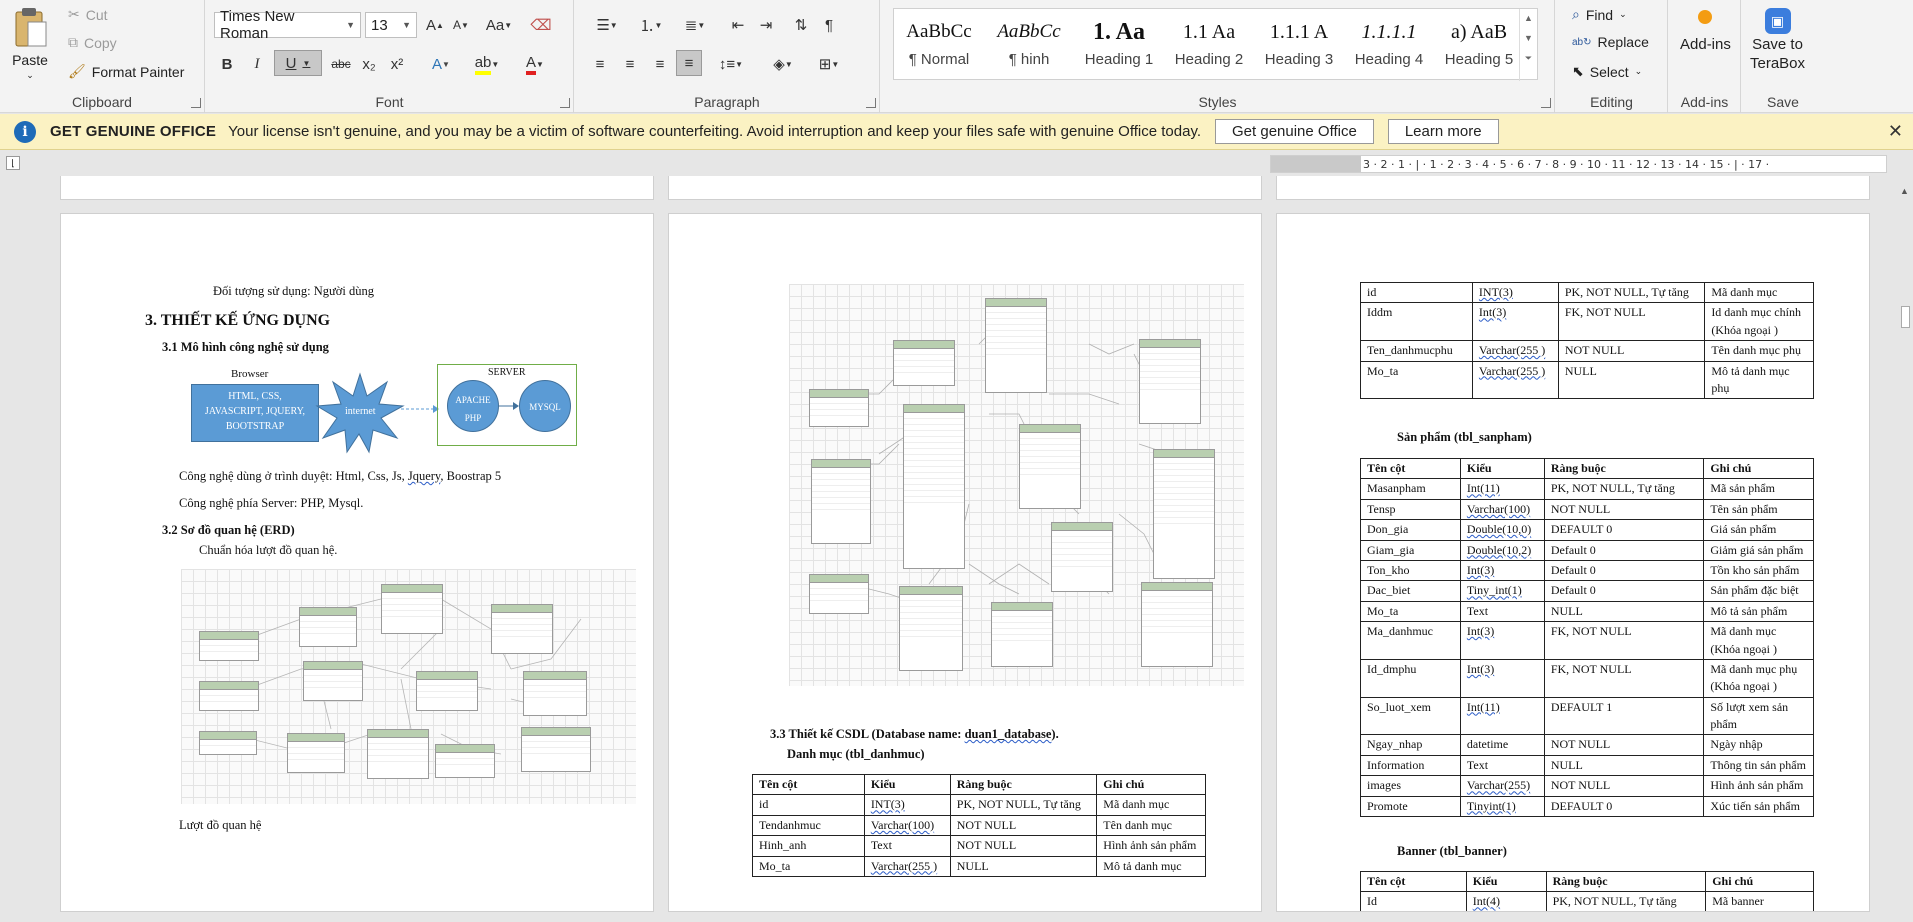  I want to click on show-marks-button: ¶, so click(829, 25).